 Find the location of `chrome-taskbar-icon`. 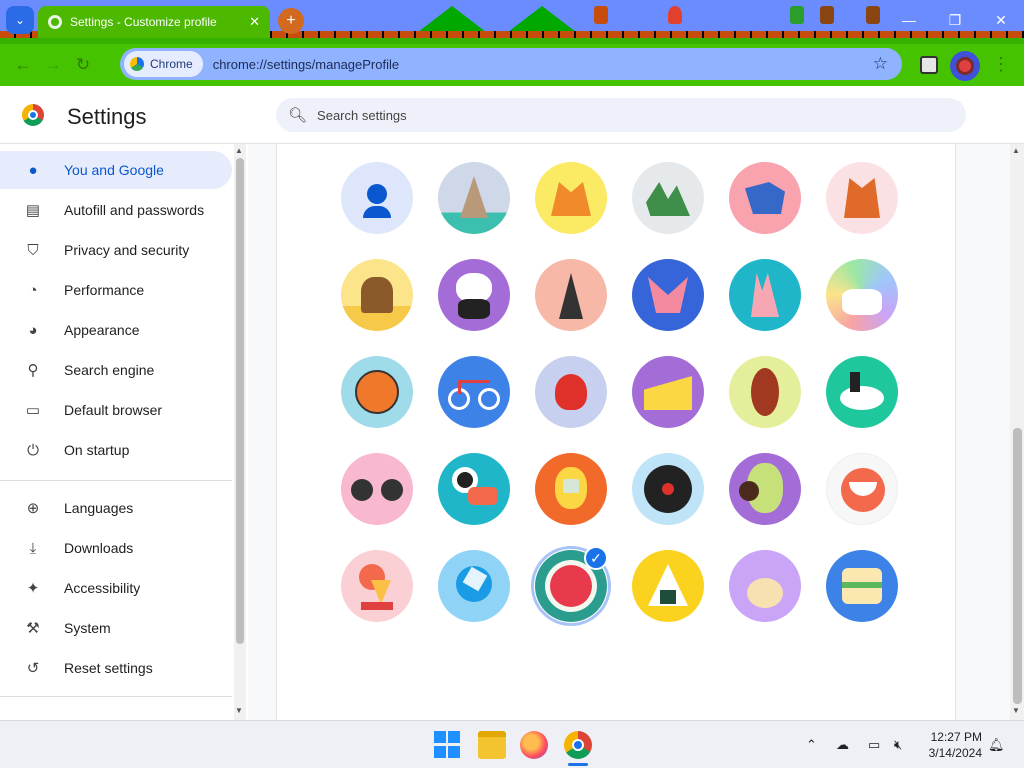

chrome-taskbar-icon is located at coordinates (578, 745).